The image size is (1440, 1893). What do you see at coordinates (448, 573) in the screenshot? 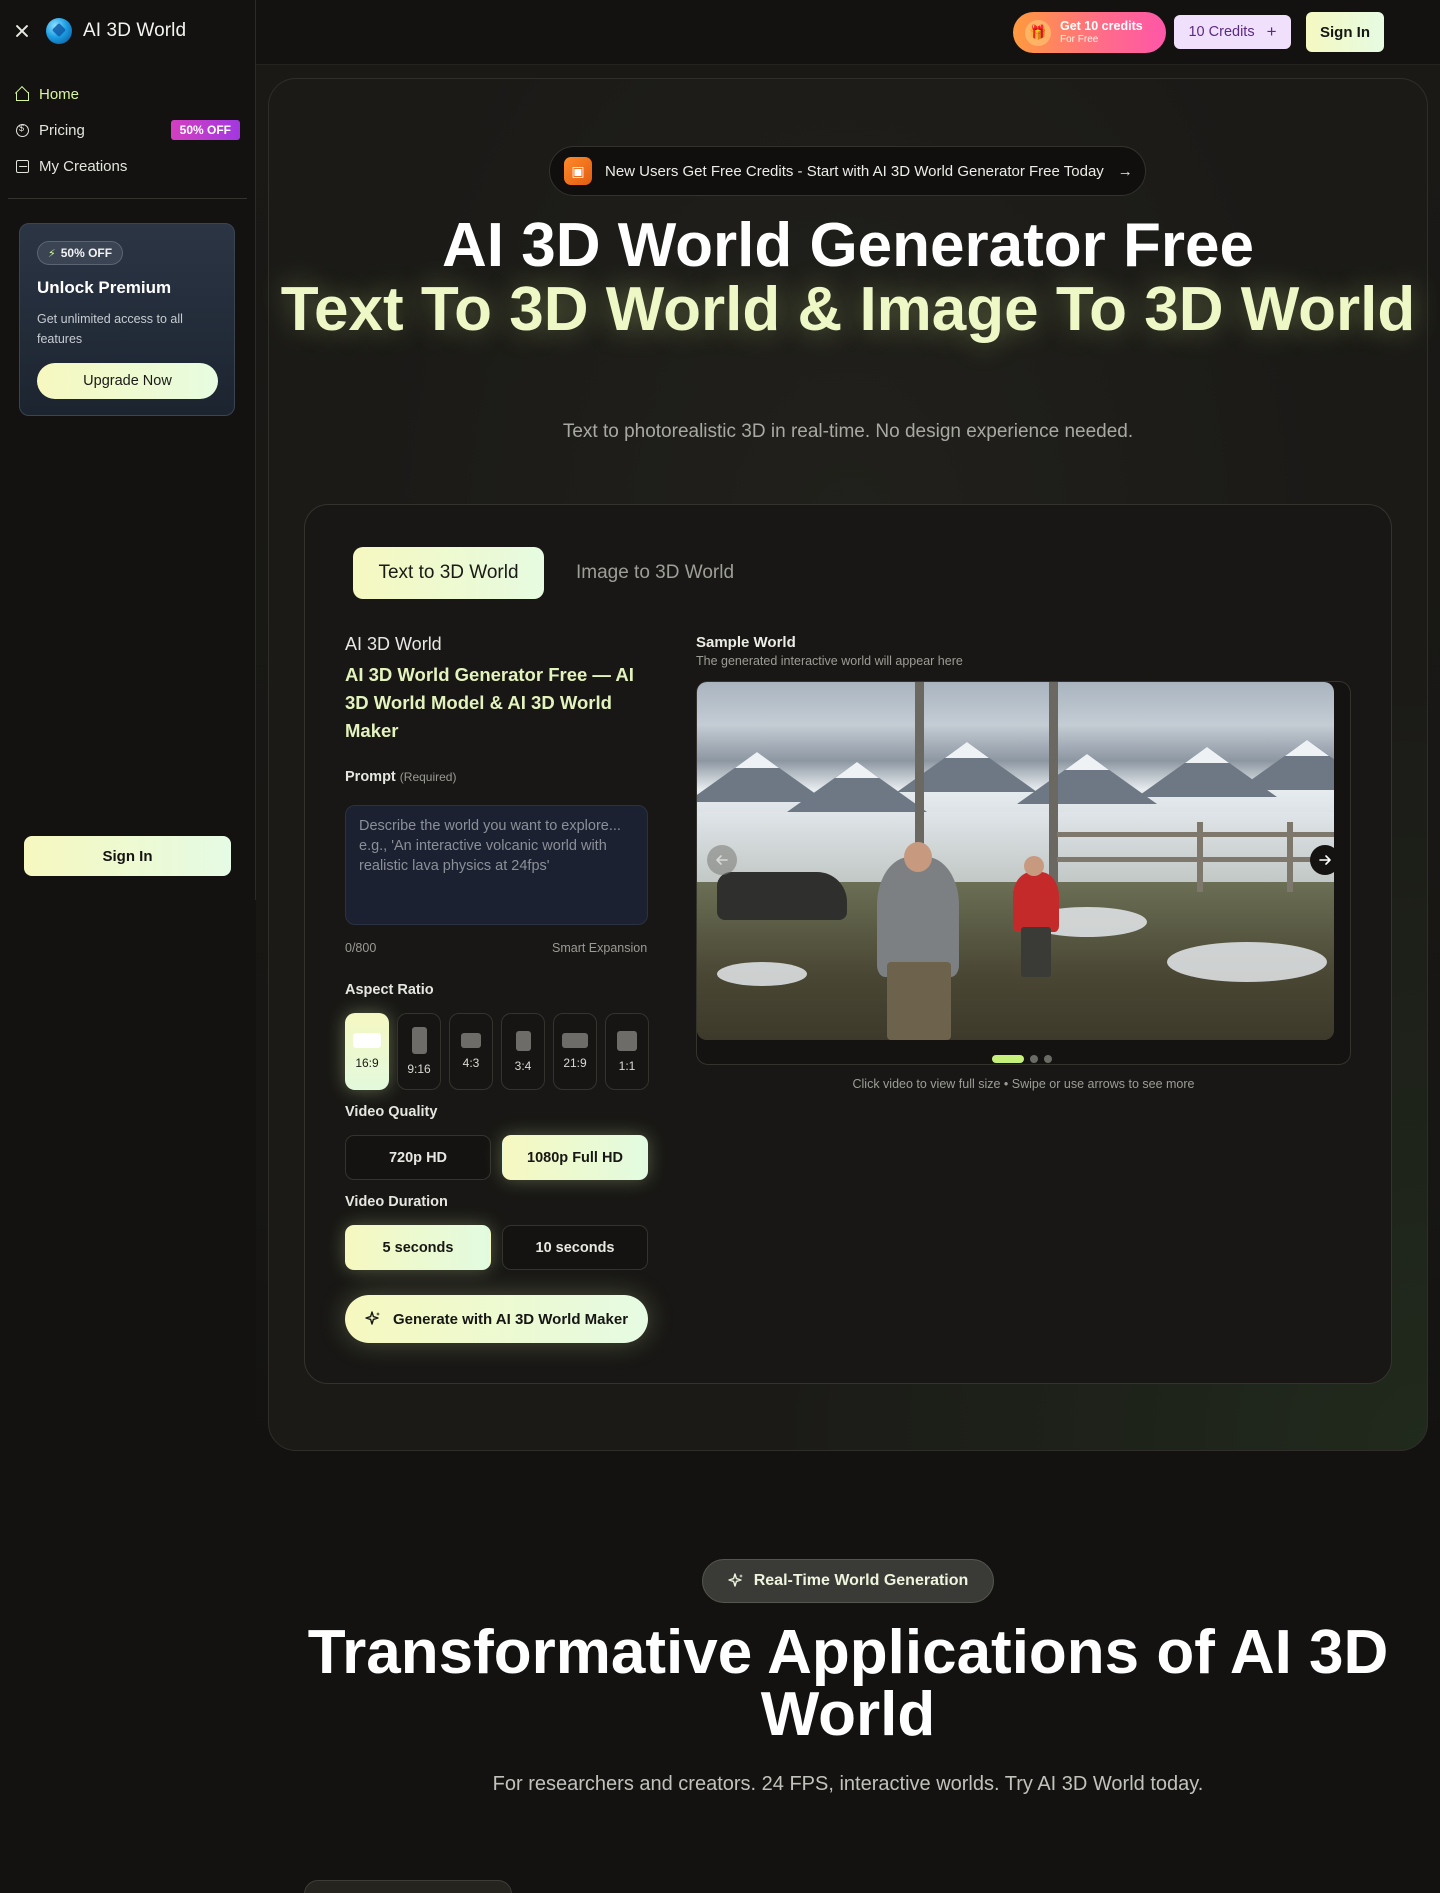
I see `tab-text-to-3d-world: Text to 3D World` at bounding box center [448, 573].